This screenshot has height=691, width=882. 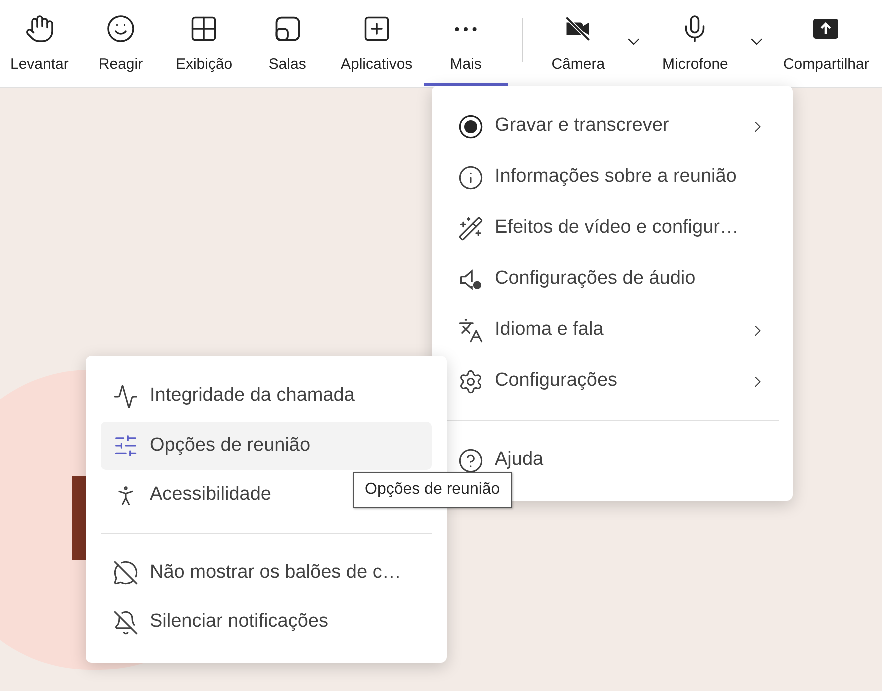 I want to click on toolbar-button: Compartilhar, so click(x=826, y=43).